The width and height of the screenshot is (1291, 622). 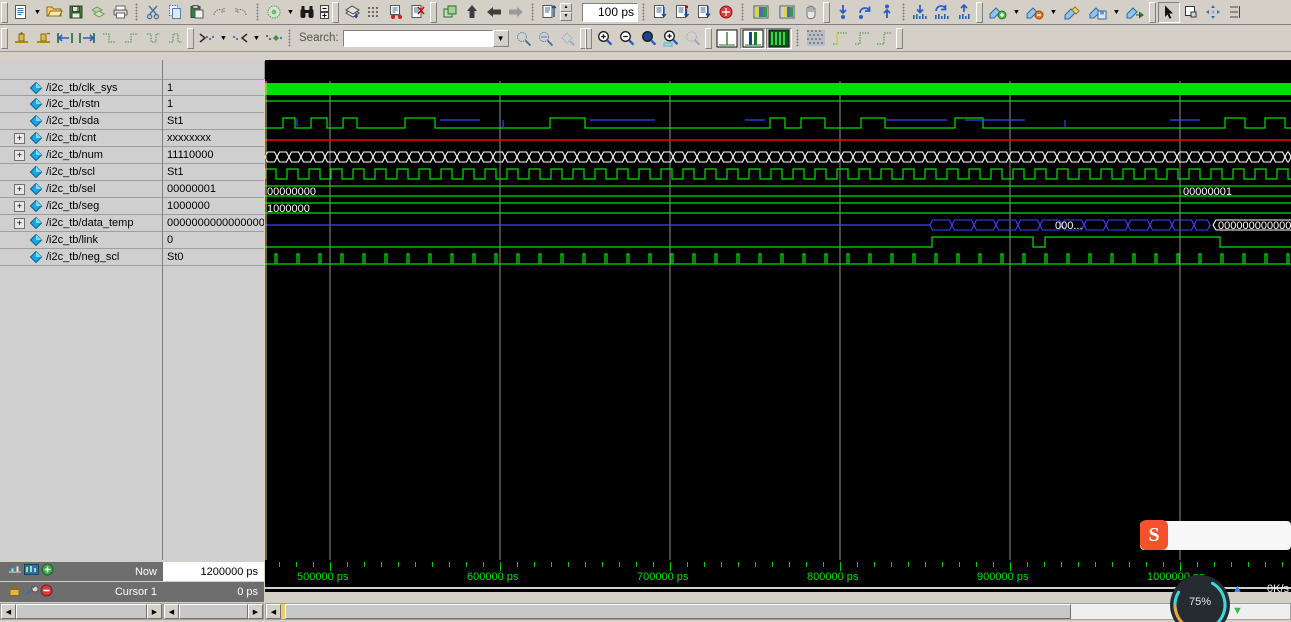 What do you see at coordinates (1016, 12) in the screenshot?
I see `new-wave-dropdown-icon` at bounding box center [1016, 12].